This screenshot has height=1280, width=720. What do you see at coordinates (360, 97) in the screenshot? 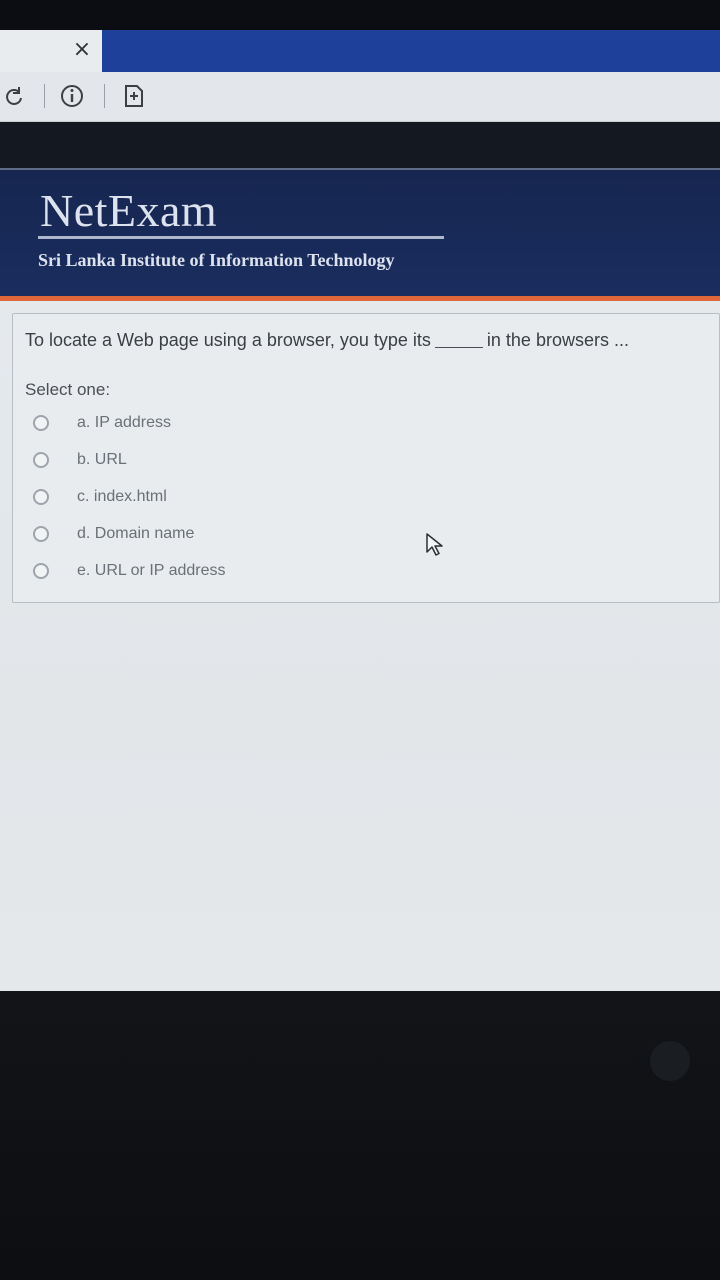
I see `browser-toolbar` at bounding box center [360, 97].